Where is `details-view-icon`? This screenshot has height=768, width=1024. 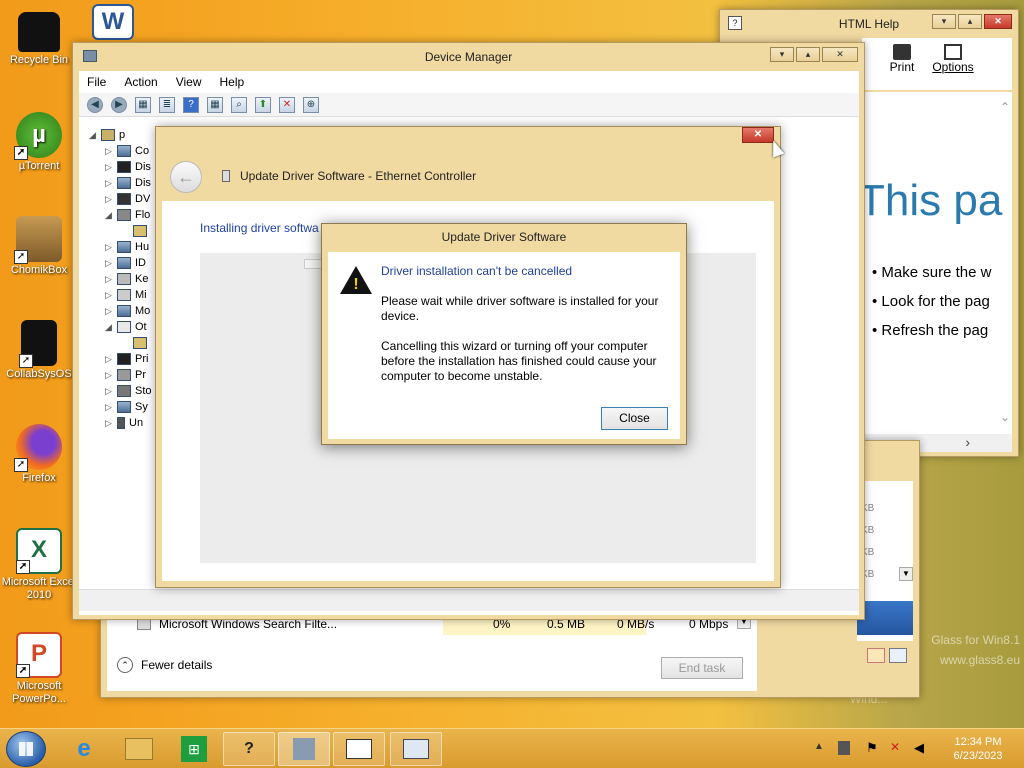 details-view-icon is located at coordinates (876, 655).